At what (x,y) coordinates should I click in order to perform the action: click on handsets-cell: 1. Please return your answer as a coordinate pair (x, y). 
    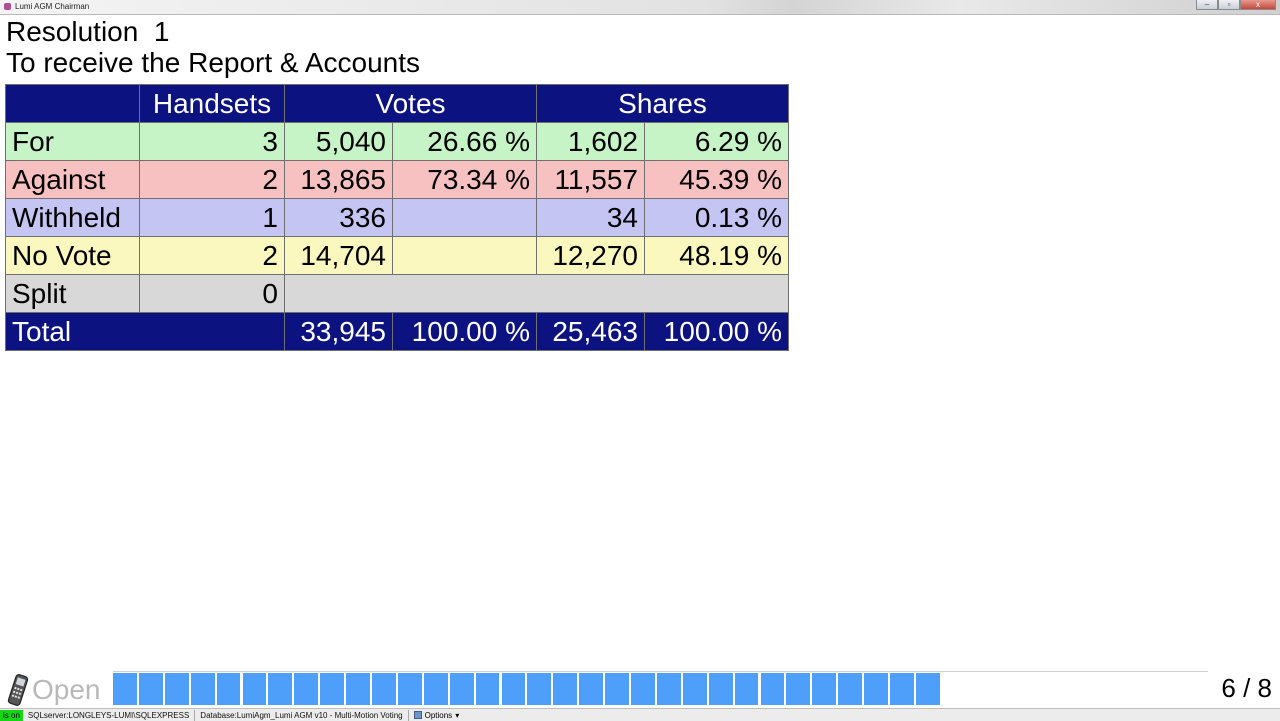
    Looking at the image, I should click on (212, 217).